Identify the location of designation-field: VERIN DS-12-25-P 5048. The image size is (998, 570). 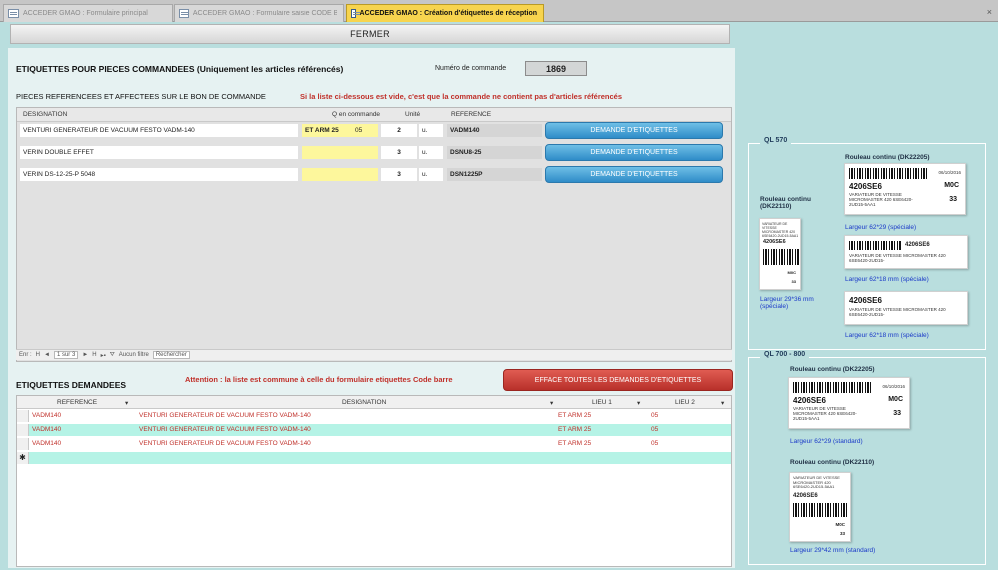
(159, 174).